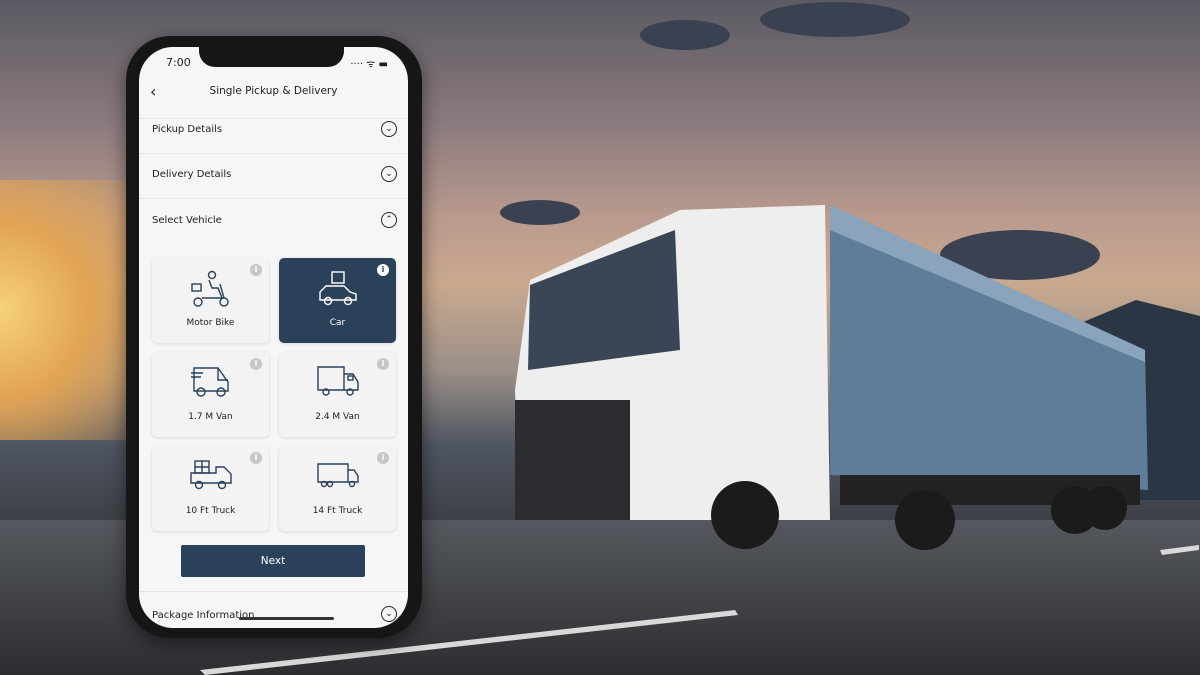 The height and width of the screenshot is (675, 1200). I want to click on status-icons: ···· ᯤ ▬, so click(369, 64).